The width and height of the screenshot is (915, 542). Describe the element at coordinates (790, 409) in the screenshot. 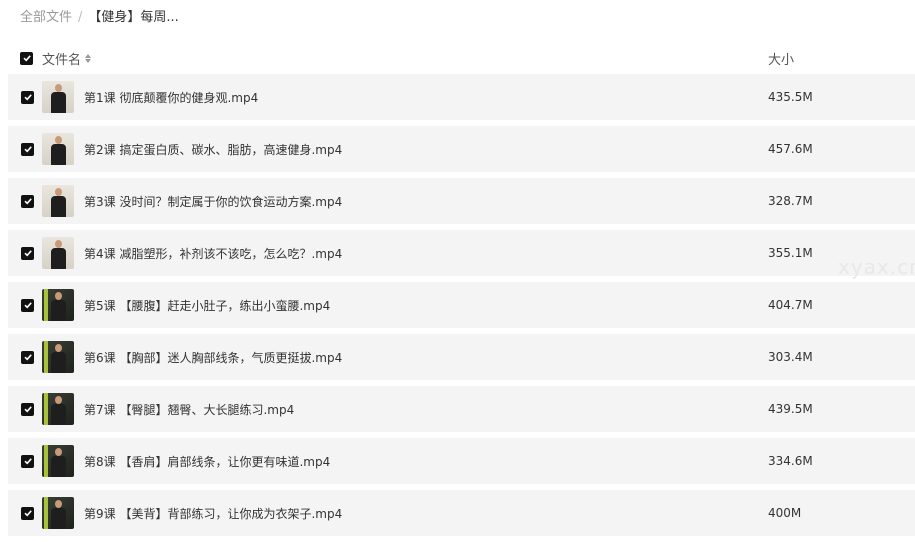

I see `file-size: 439.5M` at that location.